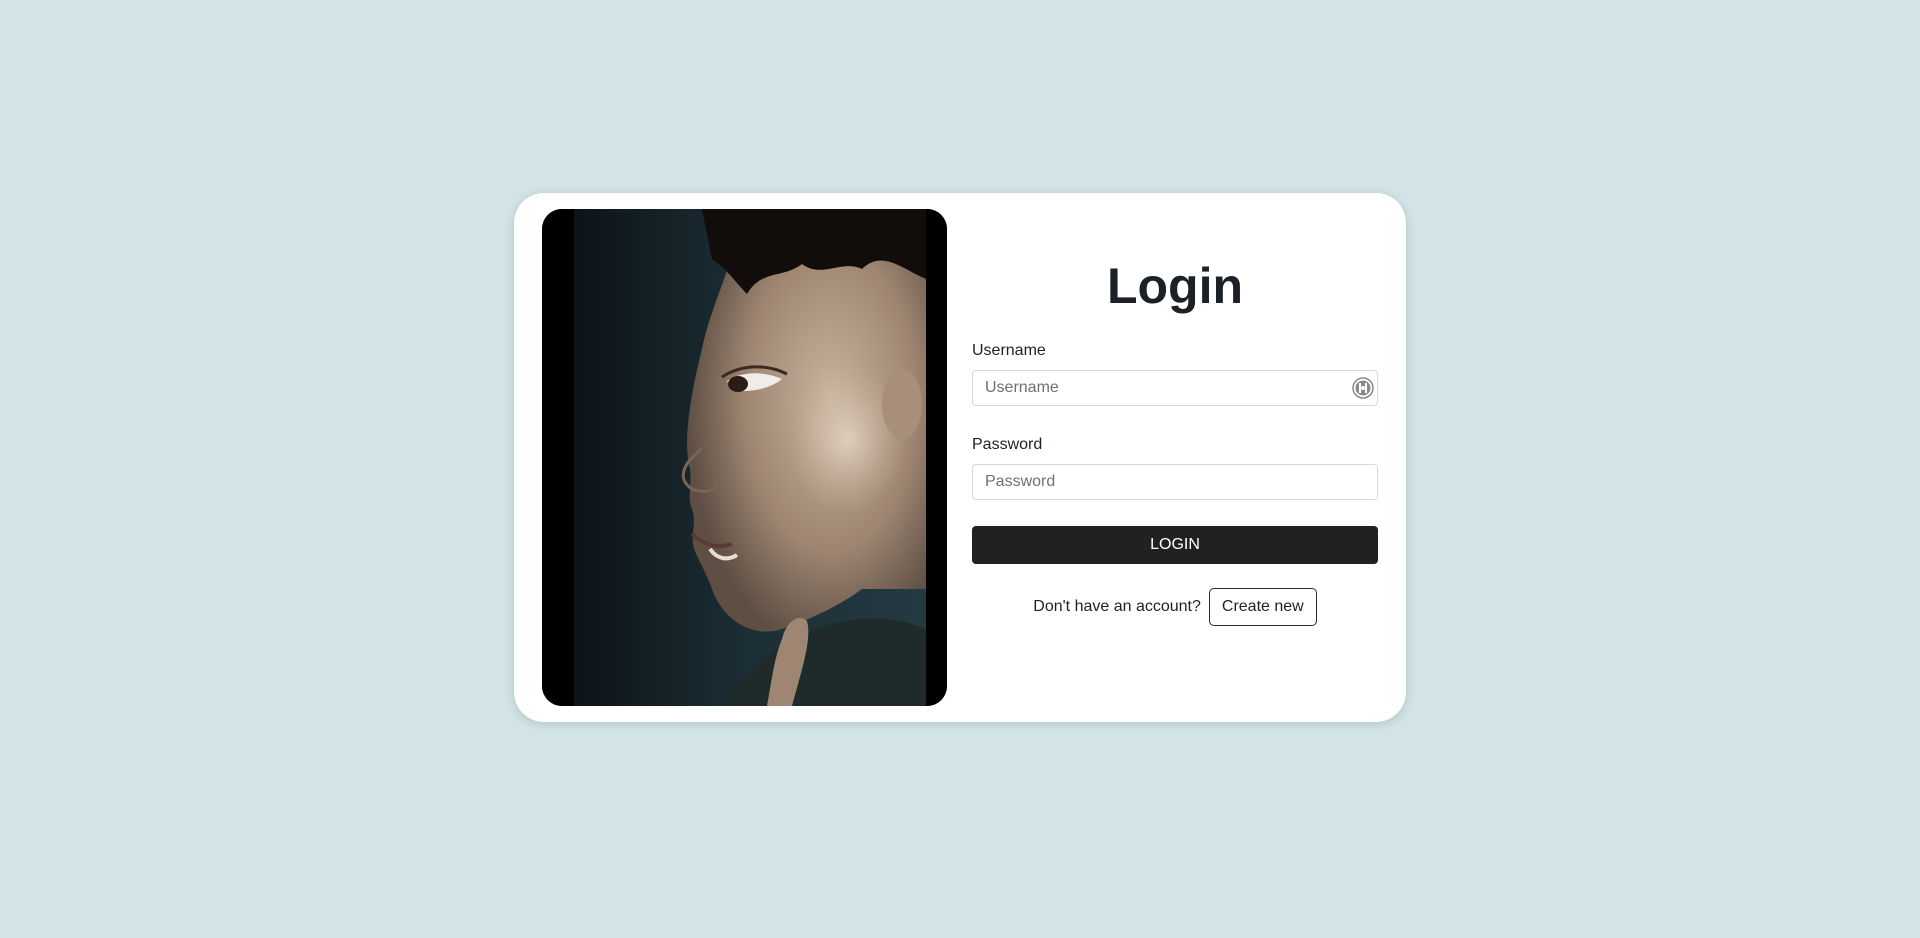  I want to click on page-title: Login, so click(1175, 286).